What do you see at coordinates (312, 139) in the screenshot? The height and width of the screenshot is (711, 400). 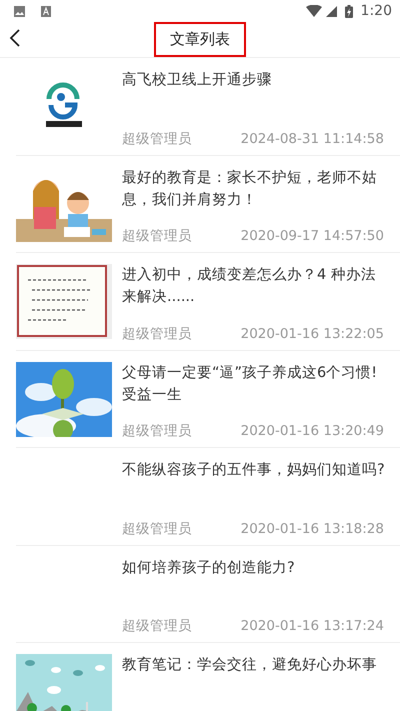 I see `date-text: 2024-08-31 11:14:58` at bounding box center [312, 139].